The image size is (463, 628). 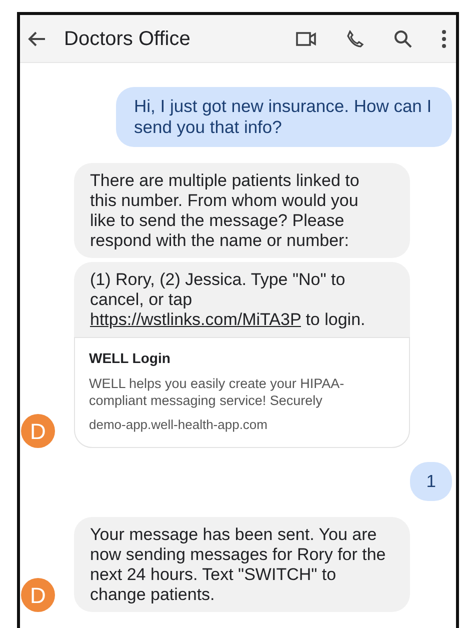 What do you see at coordinates (242, 210) in the screenshot?
I see `message-bubble: There are multiple patients linked to this number. From whom would you like to send the message? Please respond with the name or number:` at bounding box center [242, 210].